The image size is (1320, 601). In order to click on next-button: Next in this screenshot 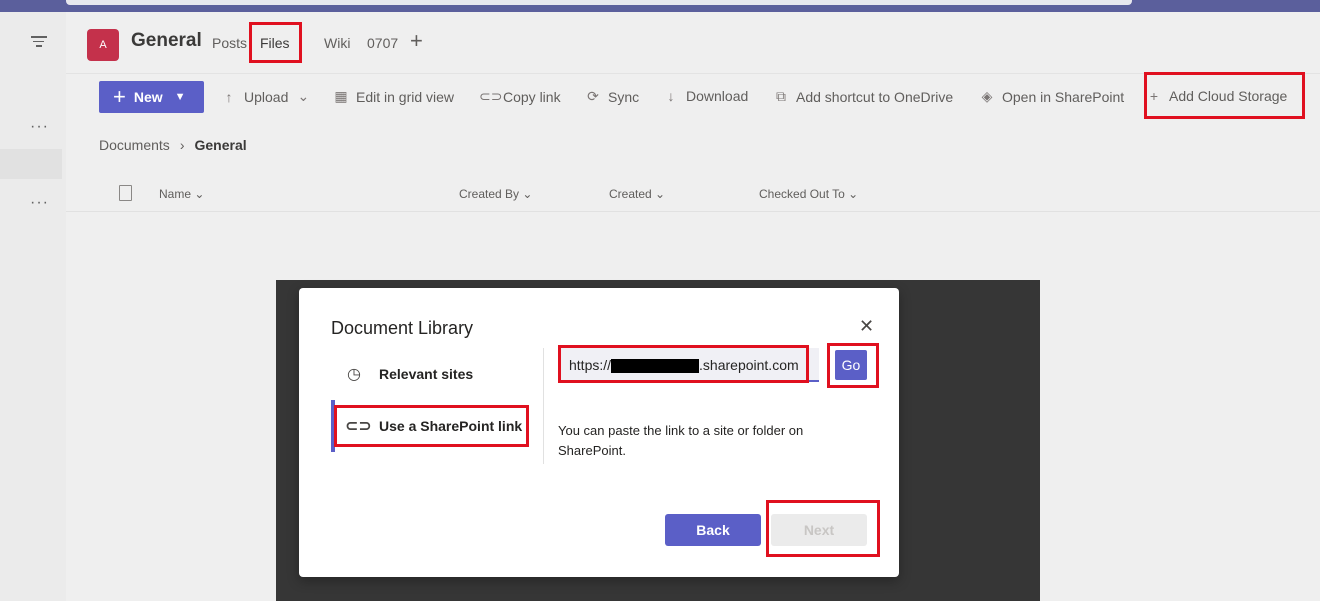, I will do `click(819, 530)`.